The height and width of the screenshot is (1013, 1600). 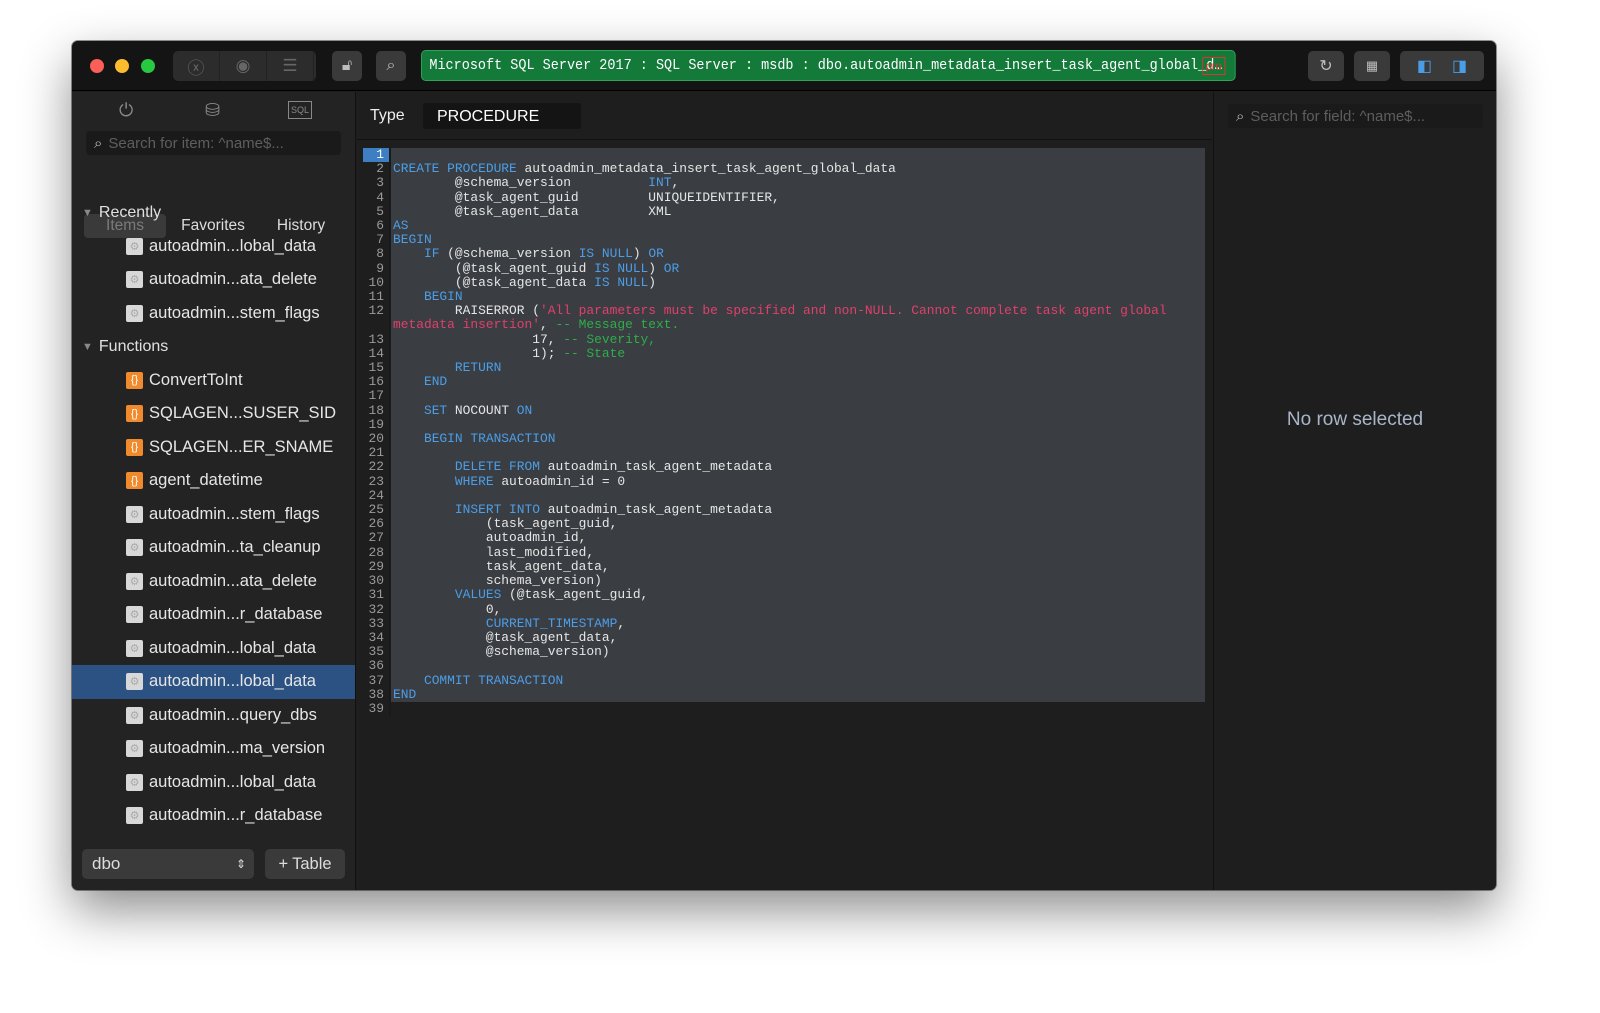 I want to click on item-label: agent_datetime, so click(x=206, y=480).